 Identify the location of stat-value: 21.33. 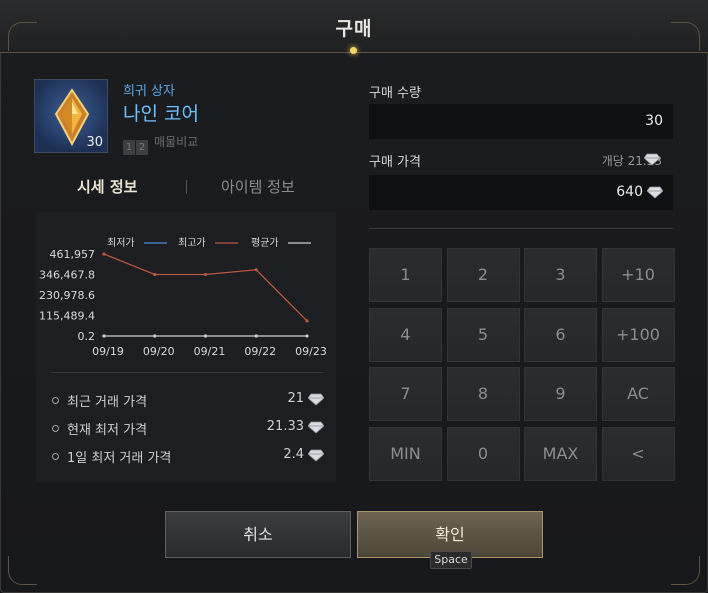
(285, 426).